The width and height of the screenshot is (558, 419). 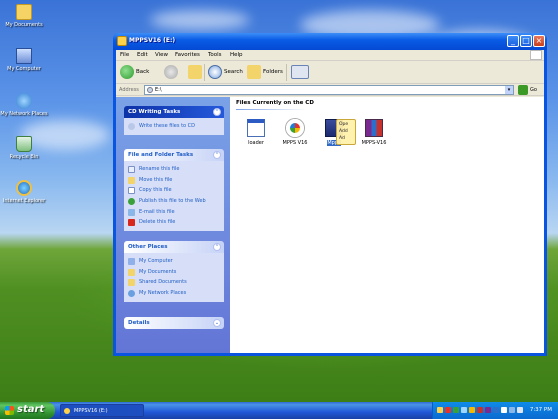 What do you see at coordinates (24, 69) in the screenshot?
I see `desktop-icon-label: My Computer` at bounding box center [24, 69].